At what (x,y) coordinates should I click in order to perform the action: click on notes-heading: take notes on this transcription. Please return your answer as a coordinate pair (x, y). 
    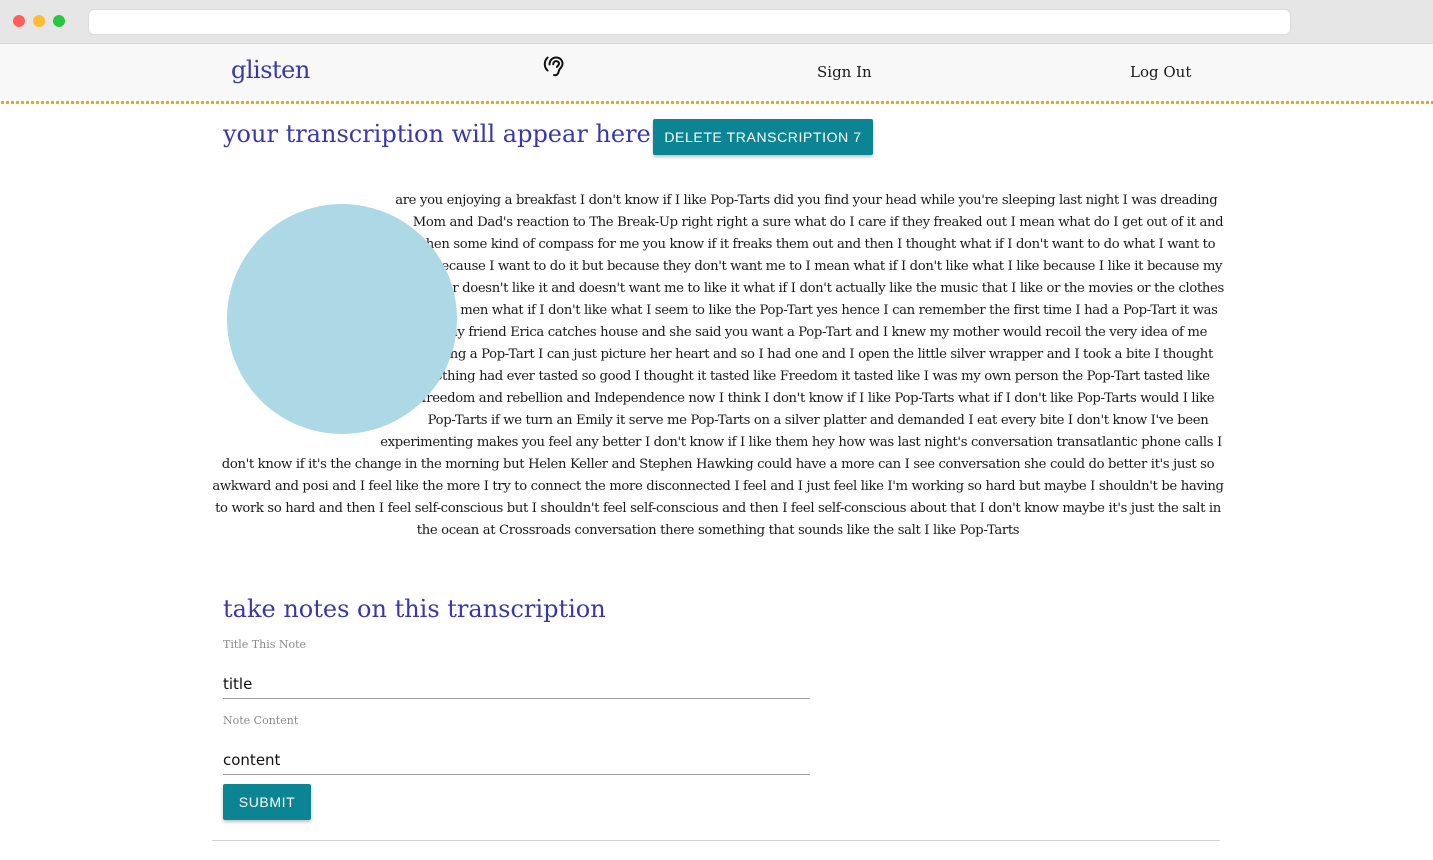
    Looking at the image, I should click on (414, 609).